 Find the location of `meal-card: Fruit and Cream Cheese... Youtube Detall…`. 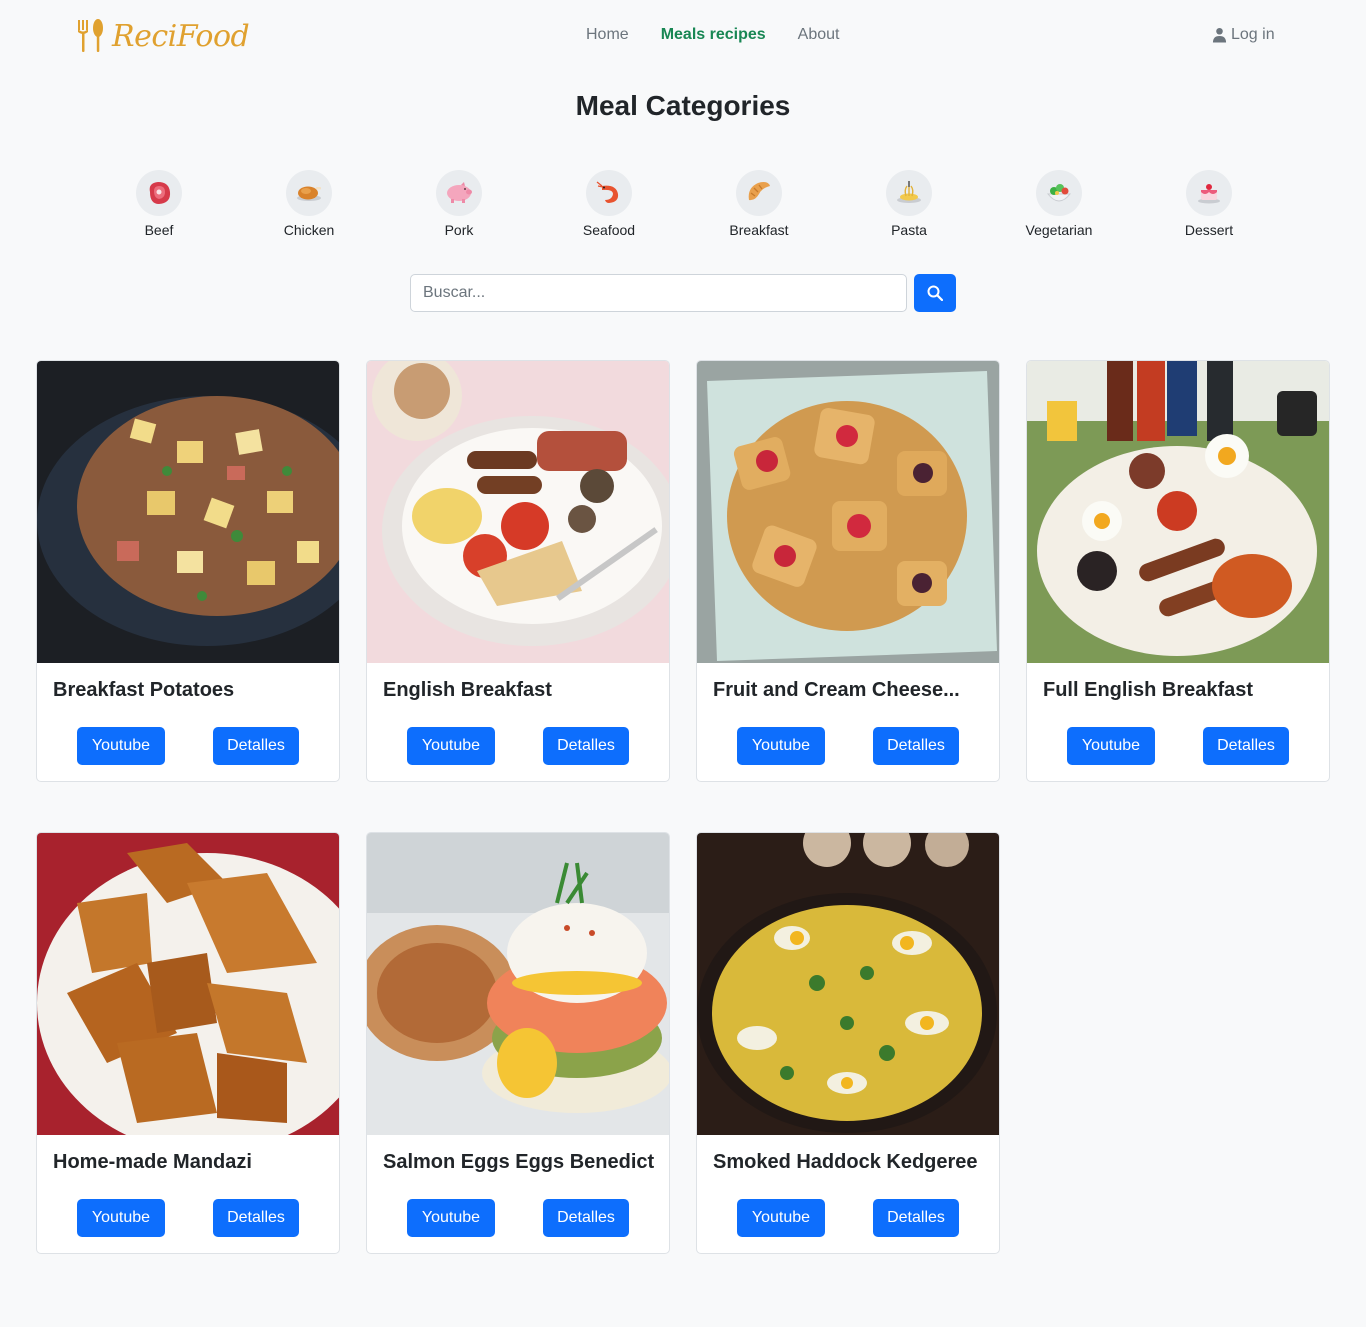

meal-card: Fruit and Cream Cheese... Youtube Detall… is located at coordinates (848, 571).